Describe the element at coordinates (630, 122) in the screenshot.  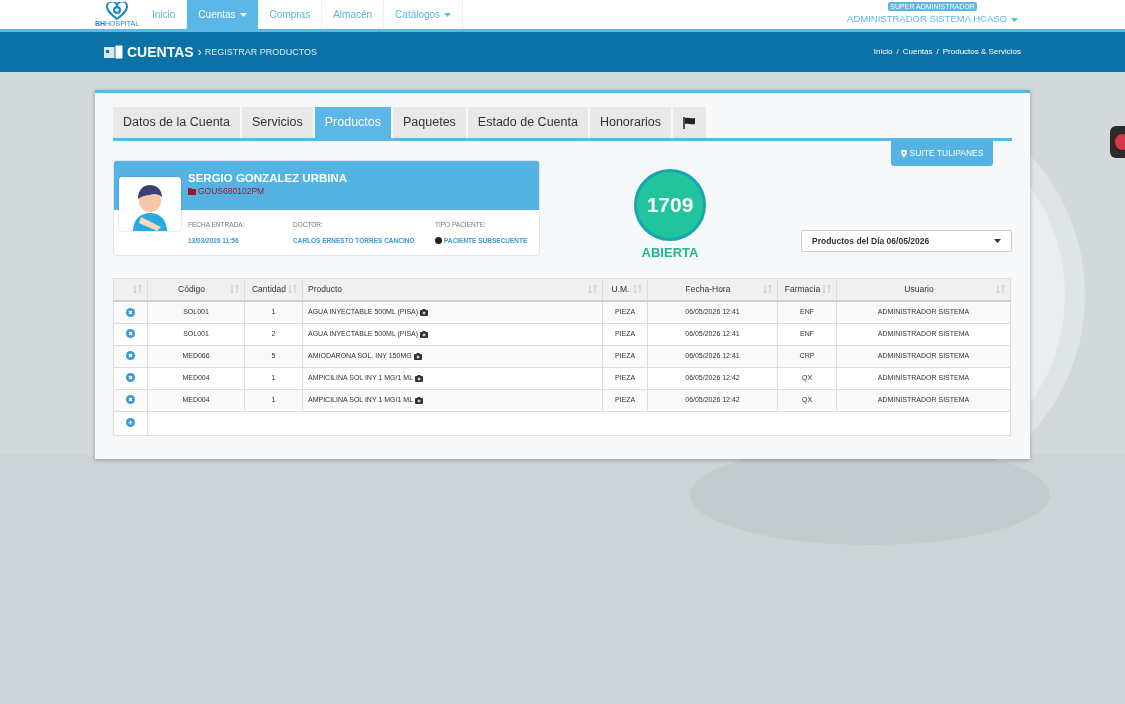
I see `tab: Honorarios` at that location.